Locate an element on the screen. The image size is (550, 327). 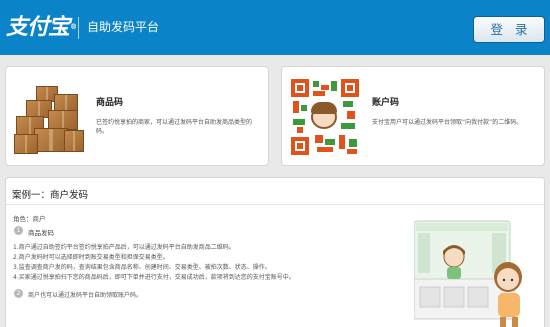
shop-counter-illustration is located at coordinates (468, 273).